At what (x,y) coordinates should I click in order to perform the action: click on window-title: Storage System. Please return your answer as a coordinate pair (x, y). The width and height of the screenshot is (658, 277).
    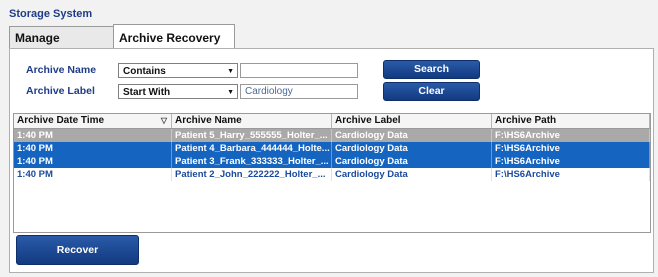
    Looking at the image, I should click on (51, 14).